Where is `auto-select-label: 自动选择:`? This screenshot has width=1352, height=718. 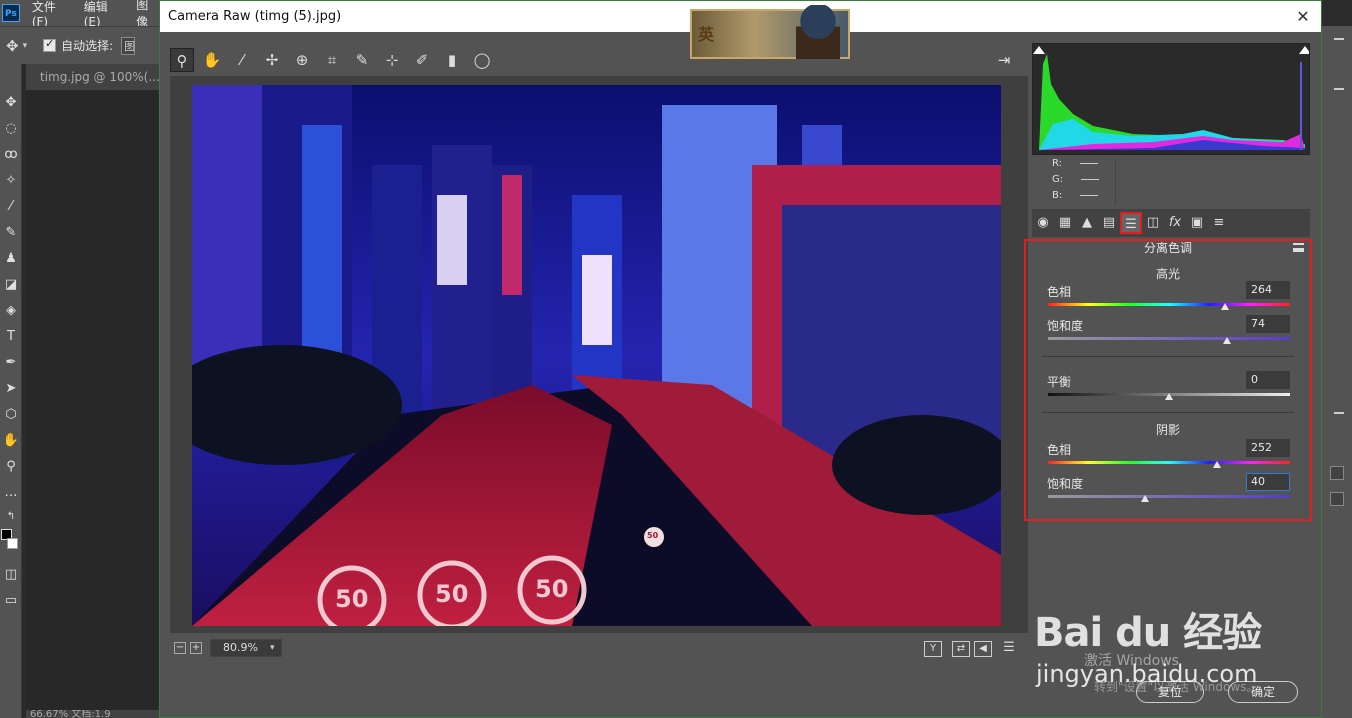
auto-select-label: 自动选择: is located at coordinates (87, 46).